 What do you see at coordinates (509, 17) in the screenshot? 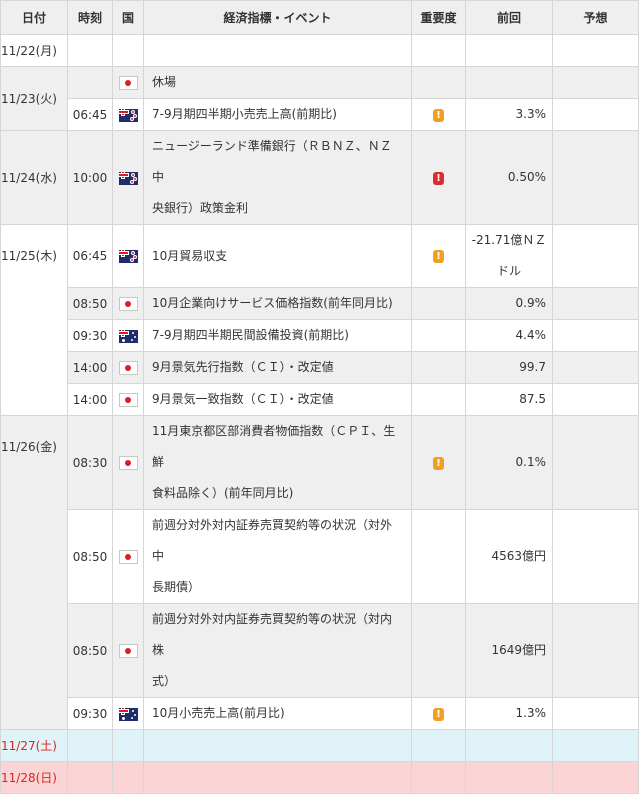
I see `header-previous: 前回` at bounding box center [509, 17].